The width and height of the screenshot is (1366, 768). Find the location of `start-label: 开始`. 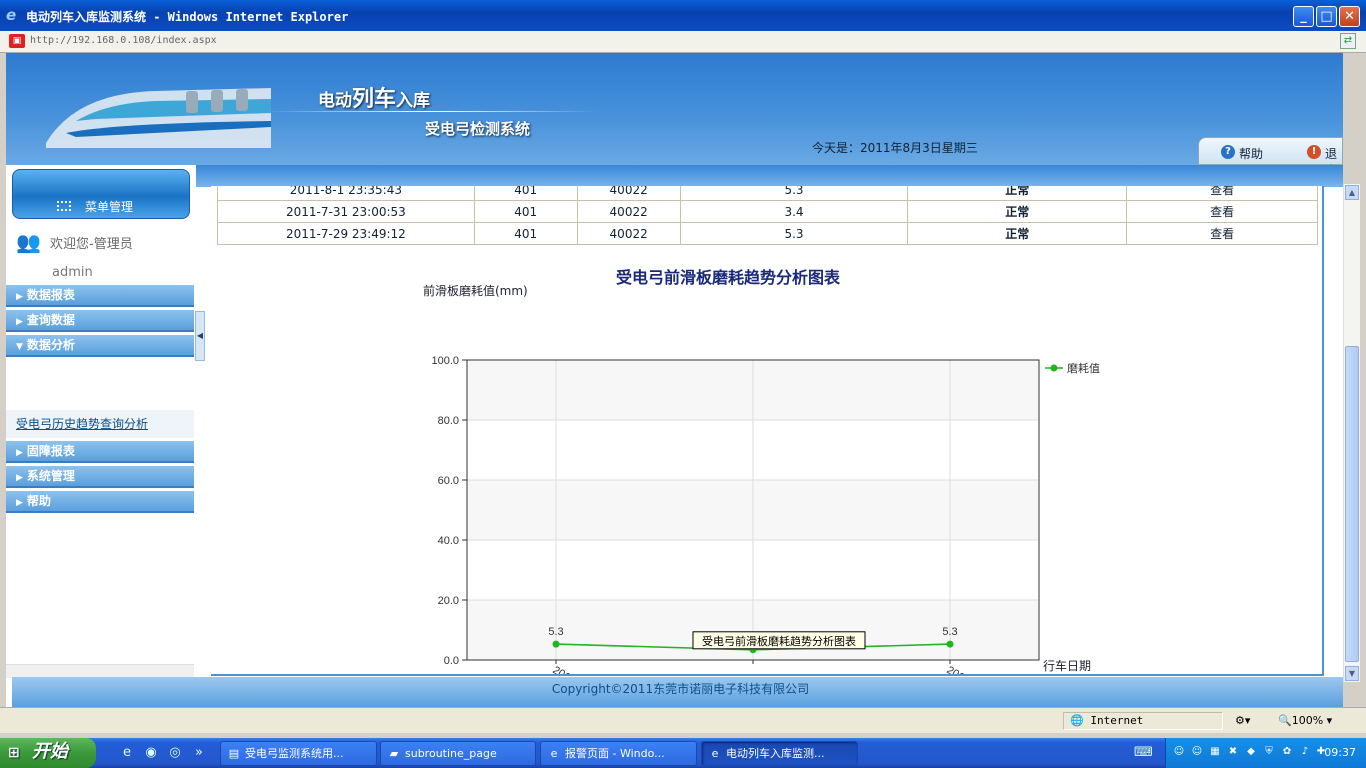

start-label: 开始 is located at coordinates (50, 751).